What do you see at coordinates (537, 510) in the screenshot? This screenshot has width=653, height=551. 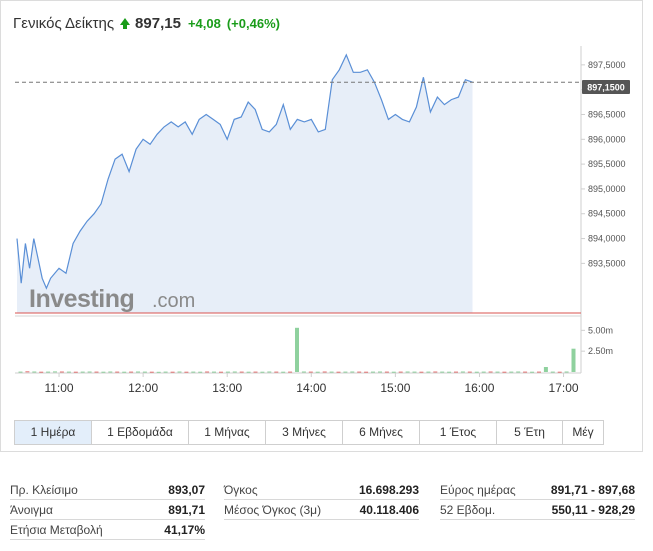 I see `stat-row: 52 Εβδομ. 550,11 - 928,29` at bounding box center [537, 510].